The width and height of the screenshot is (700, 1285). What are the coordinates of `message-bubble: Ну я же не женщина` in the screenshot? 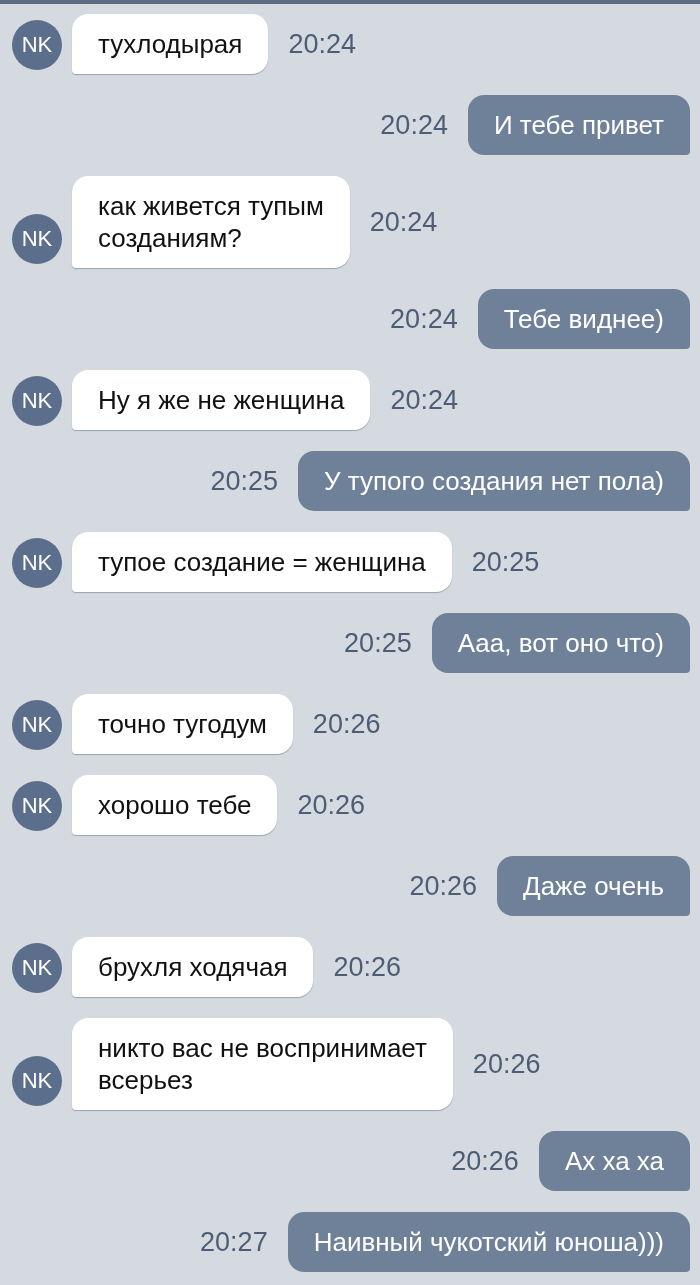 It's located at (221, 400).